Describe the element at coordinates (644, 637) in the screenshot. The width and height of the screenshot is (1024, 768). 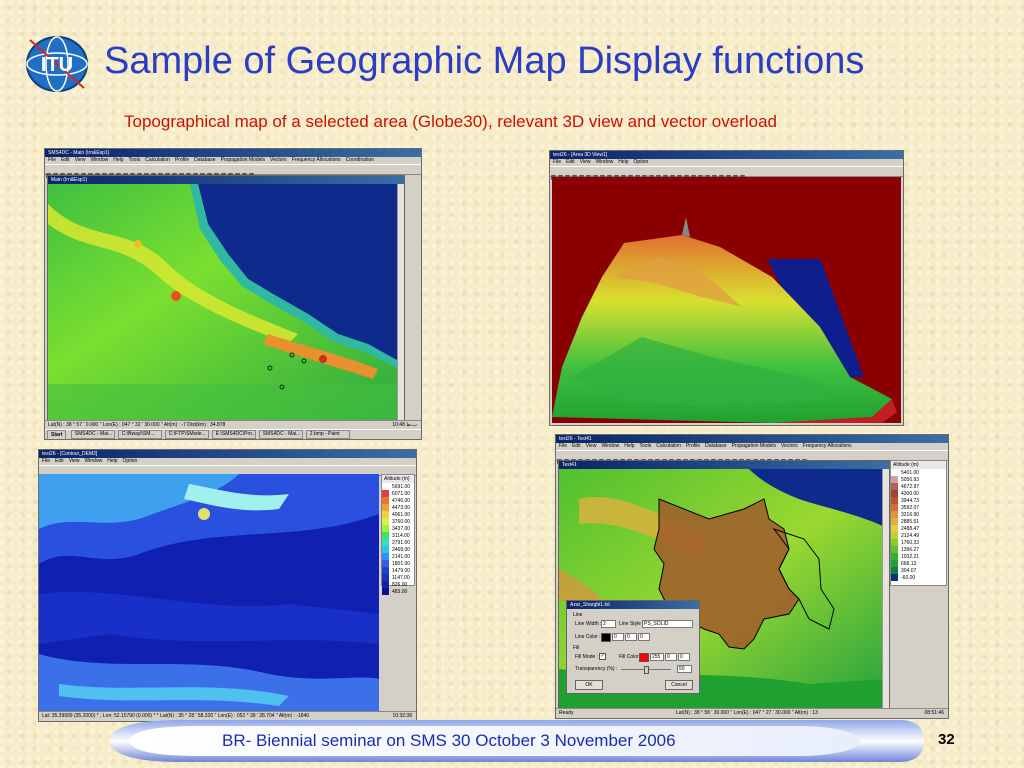
I see `line-color-b: 0` at that location.